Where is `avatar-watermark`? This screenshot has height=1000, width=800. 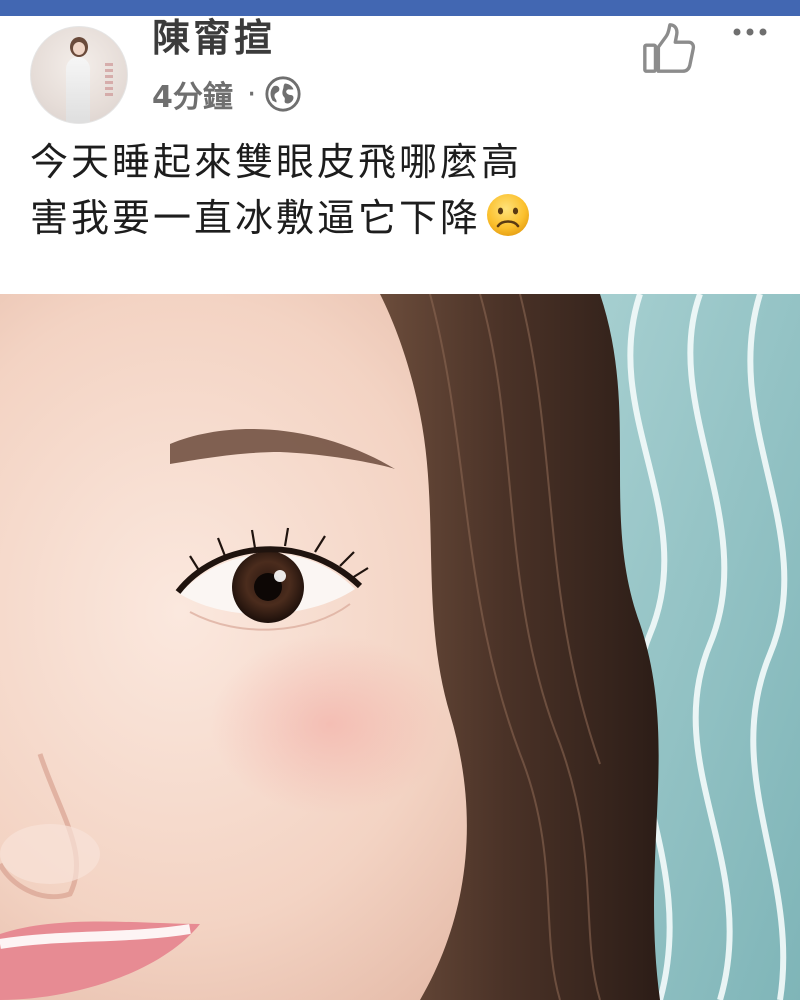 avatar-watermark is located at coordinates (109, 81).